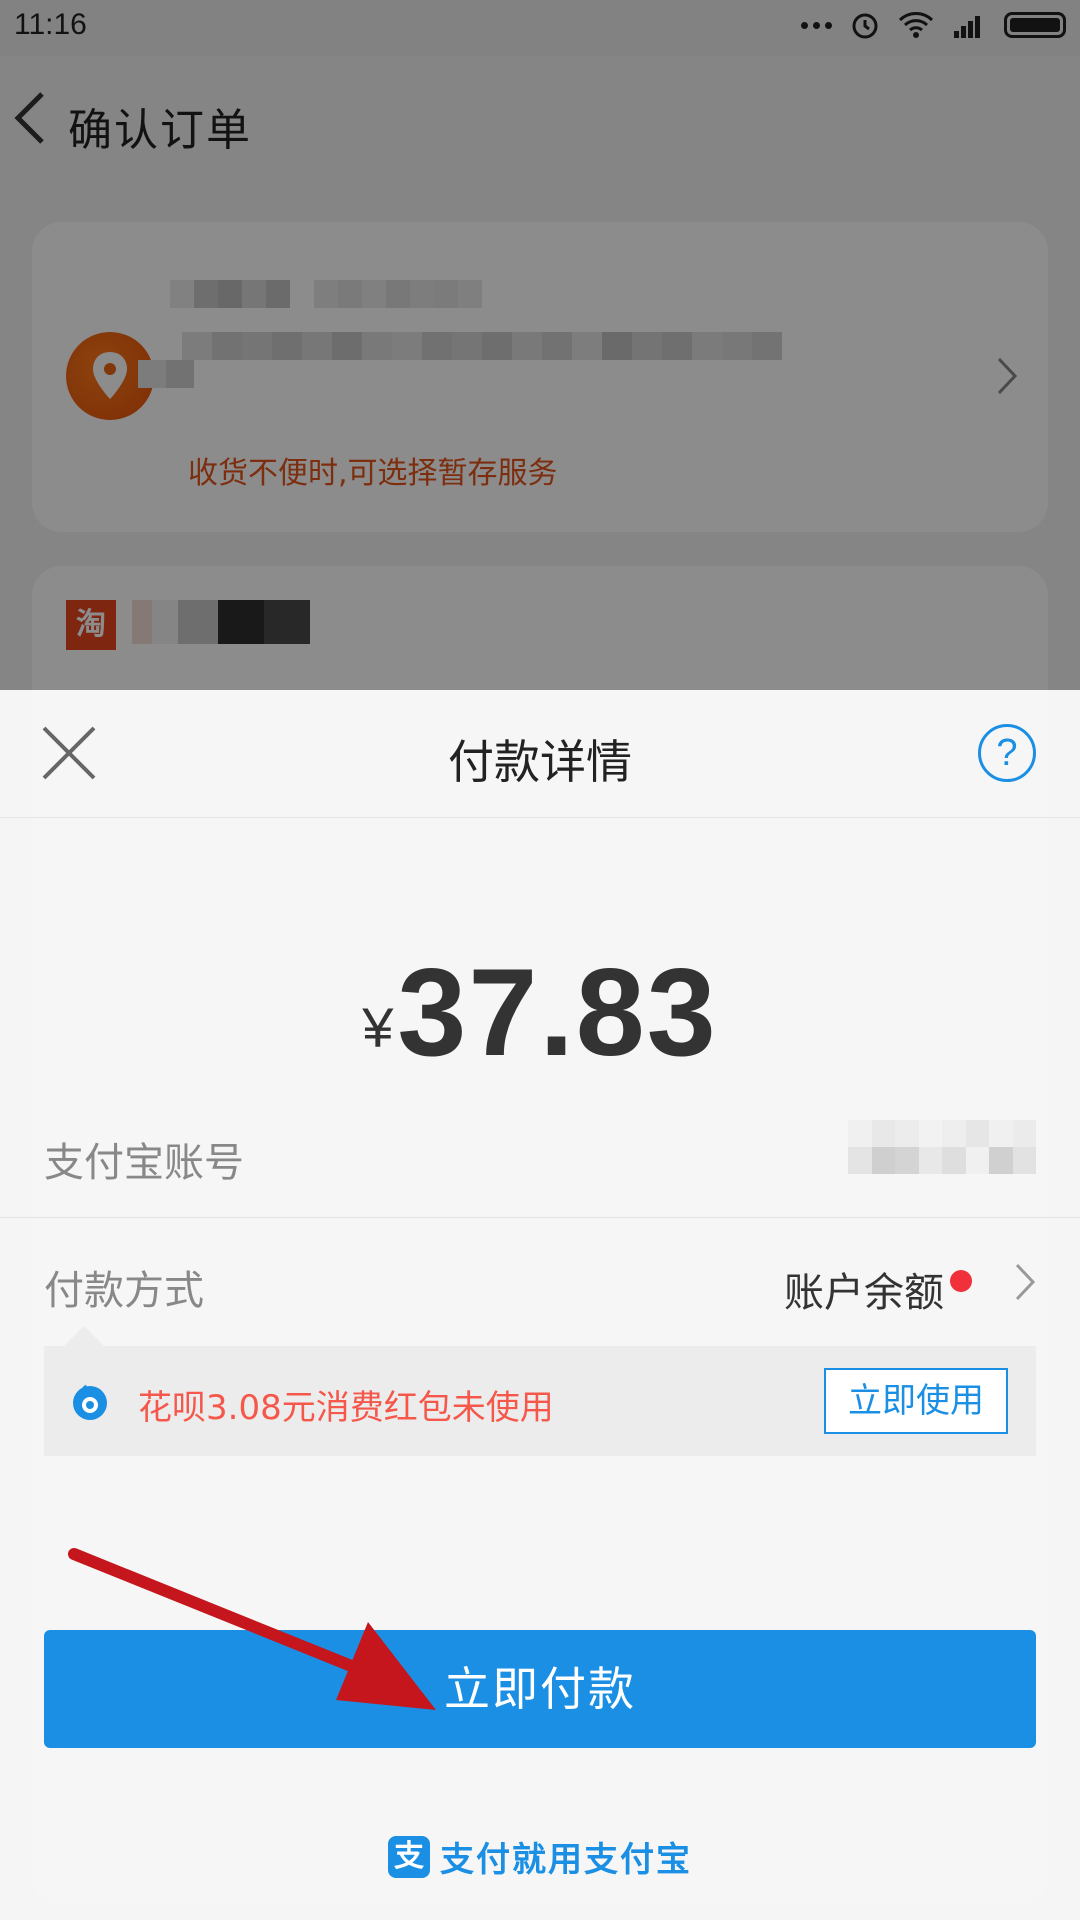 The width and height of the screenshot is (1080, 1920). What do you see at coordinates (864, 1289) in the screenshot?
I see `payment-method-value: 账户余额` at bounding box center [864, 1289].